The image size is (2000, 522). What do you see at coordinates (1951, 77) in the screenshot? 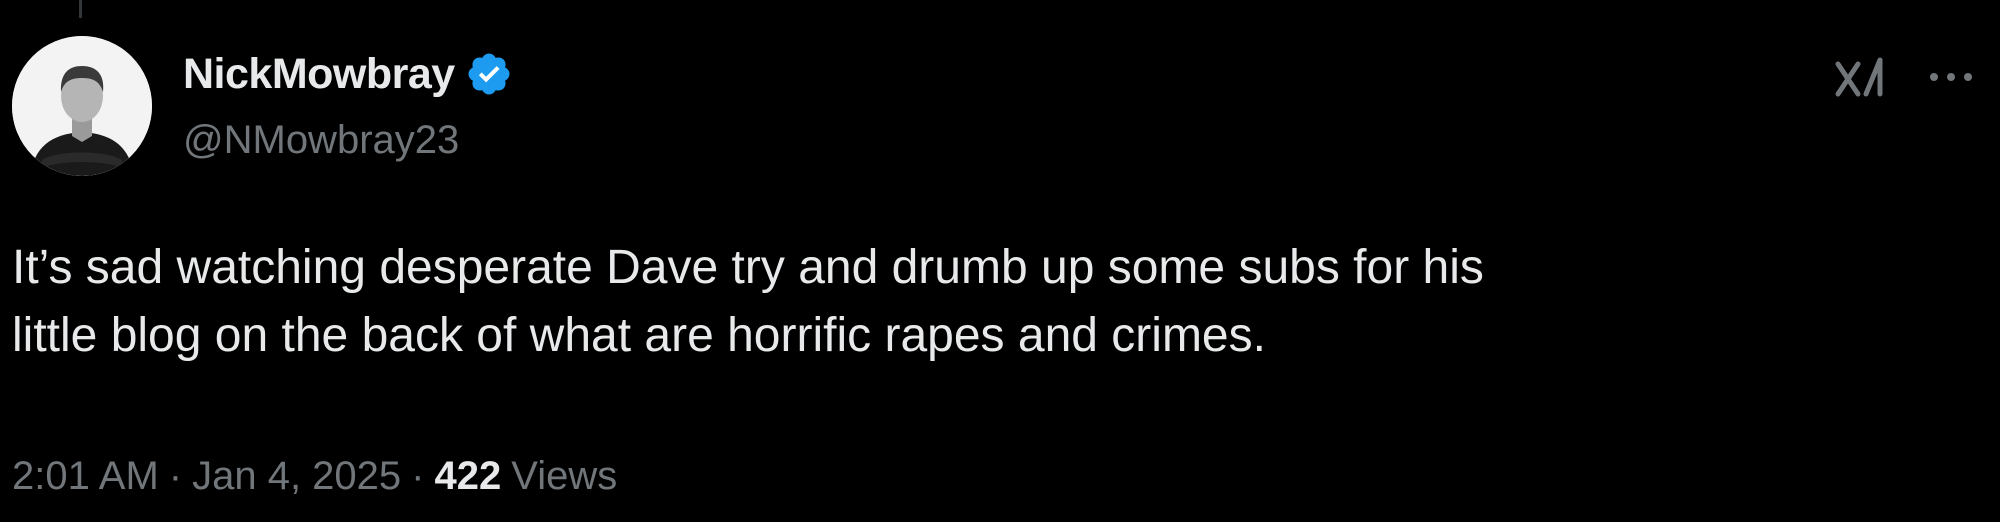
I see `more-options-icon` at bounding box center [1951, 77].